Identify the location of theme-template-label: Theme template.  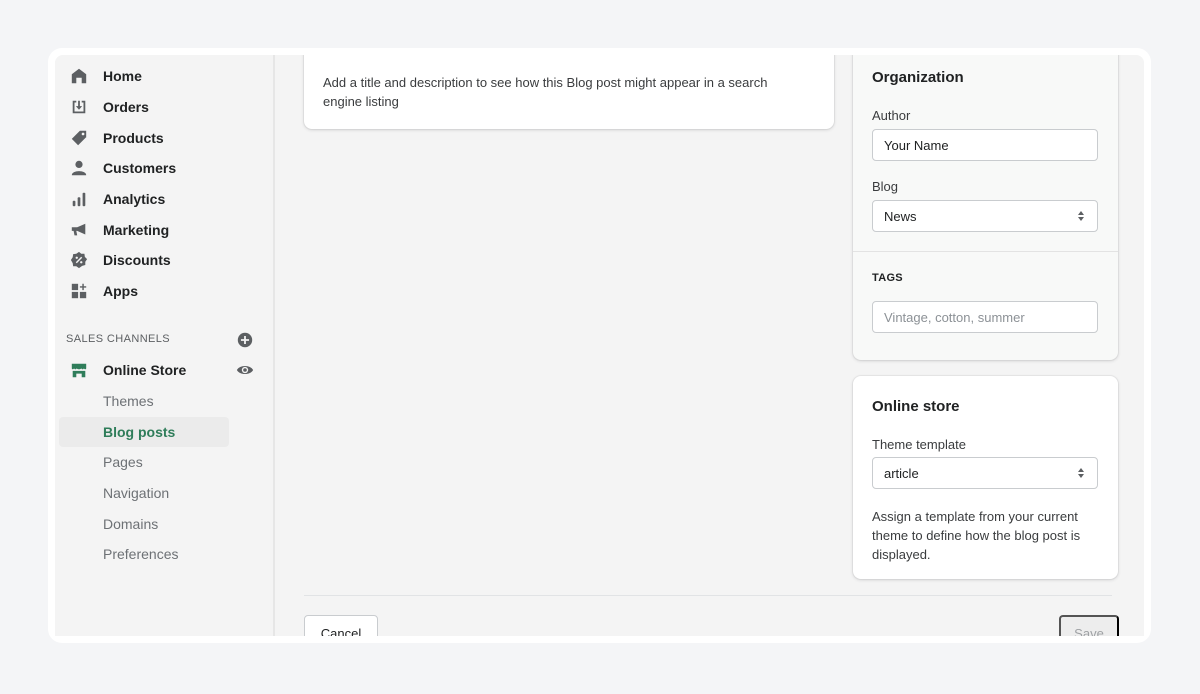
(919, 444).